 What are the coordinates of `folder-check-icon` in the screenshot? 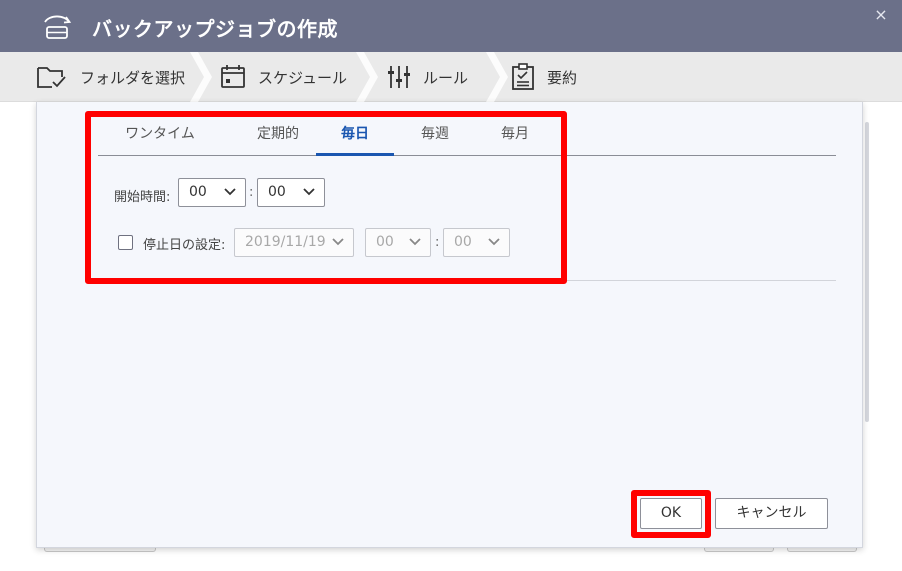 It's located at (51, 77).